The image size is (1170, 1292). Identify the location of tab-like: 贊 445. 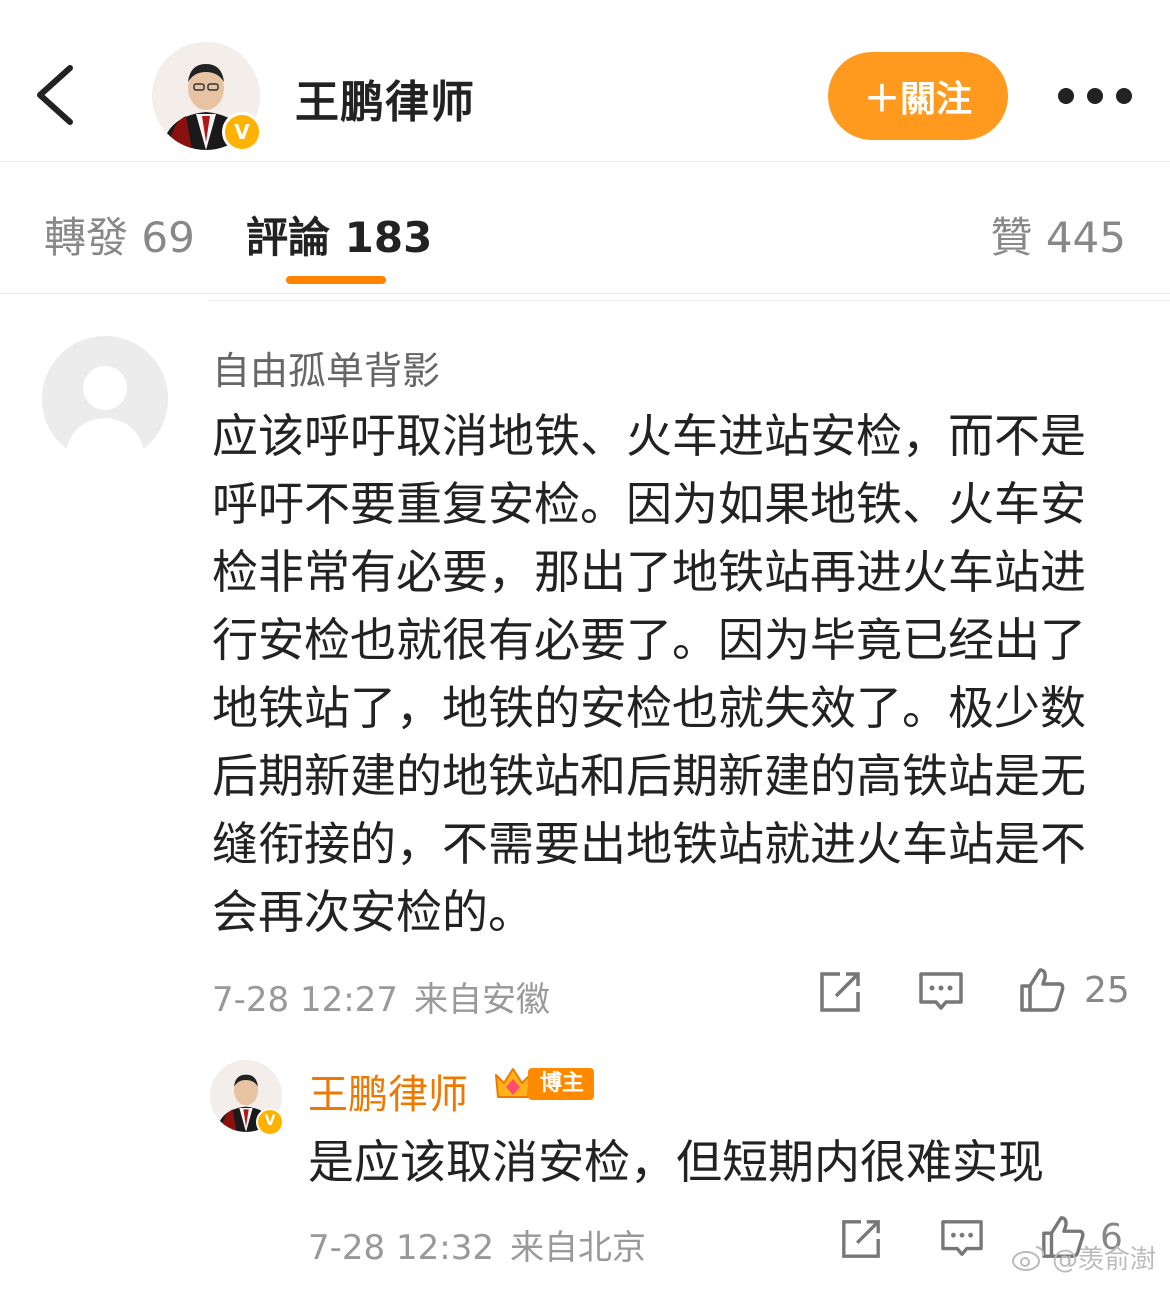
(1058, 234).